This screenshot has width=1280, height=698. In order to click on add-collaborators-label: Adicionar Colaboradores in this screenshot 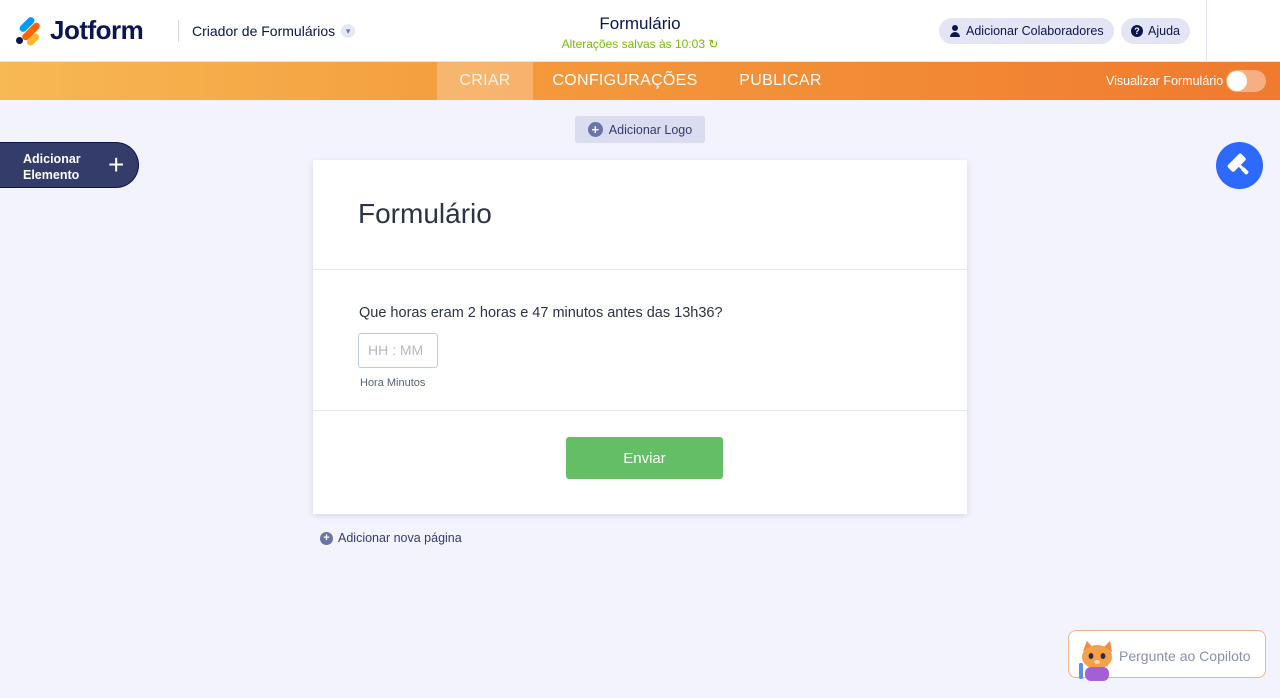, I will do `click(1035, 31)`.